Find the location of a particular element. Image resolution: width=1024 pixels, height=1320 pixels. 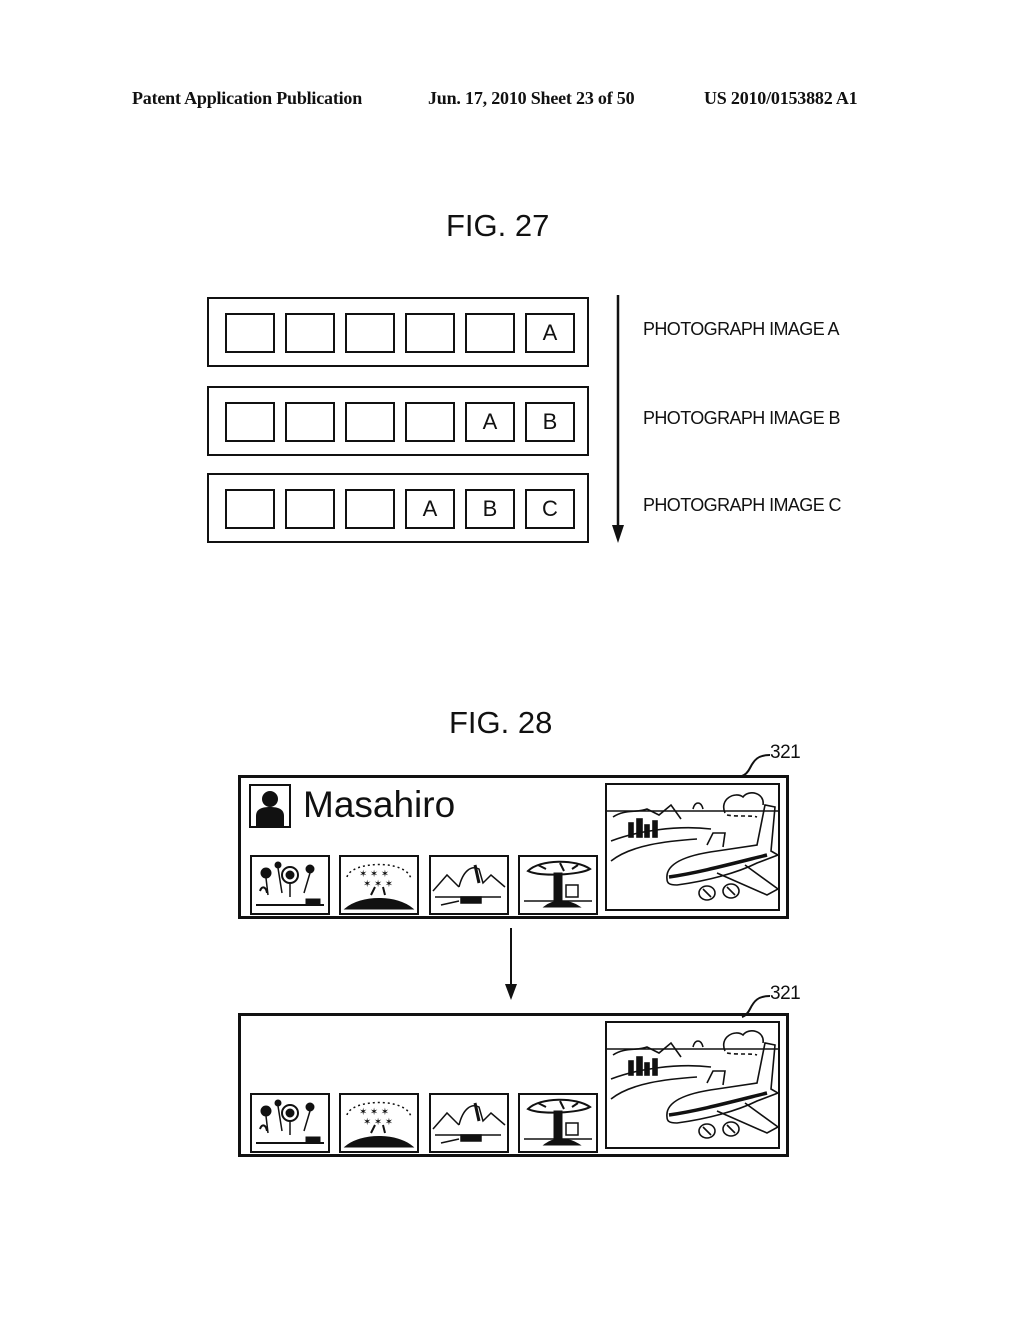

image-strip: AB is located at coordinates (398, 421).